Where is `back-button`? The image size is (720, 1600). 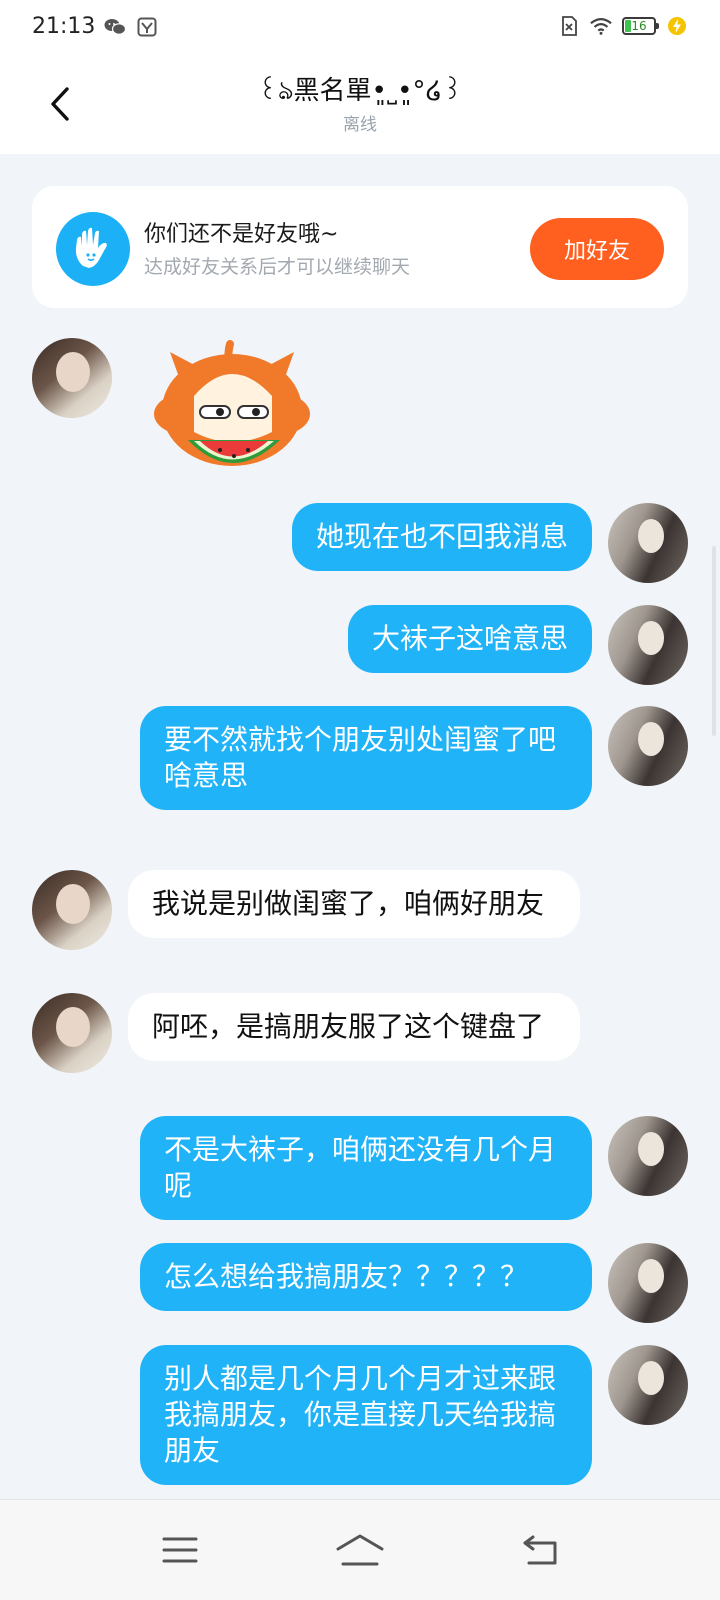
back-button is located at coordinates (60, 104).